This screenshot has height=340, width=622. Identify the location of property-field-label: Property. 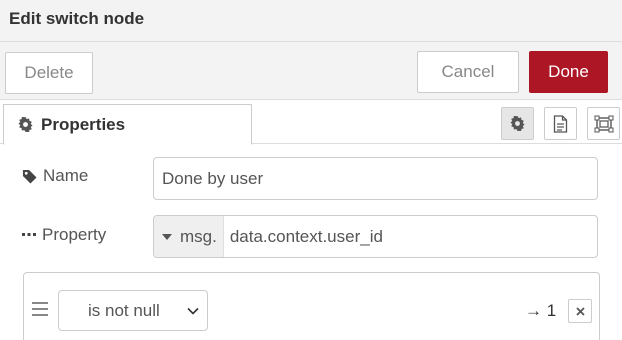
(64, 235).